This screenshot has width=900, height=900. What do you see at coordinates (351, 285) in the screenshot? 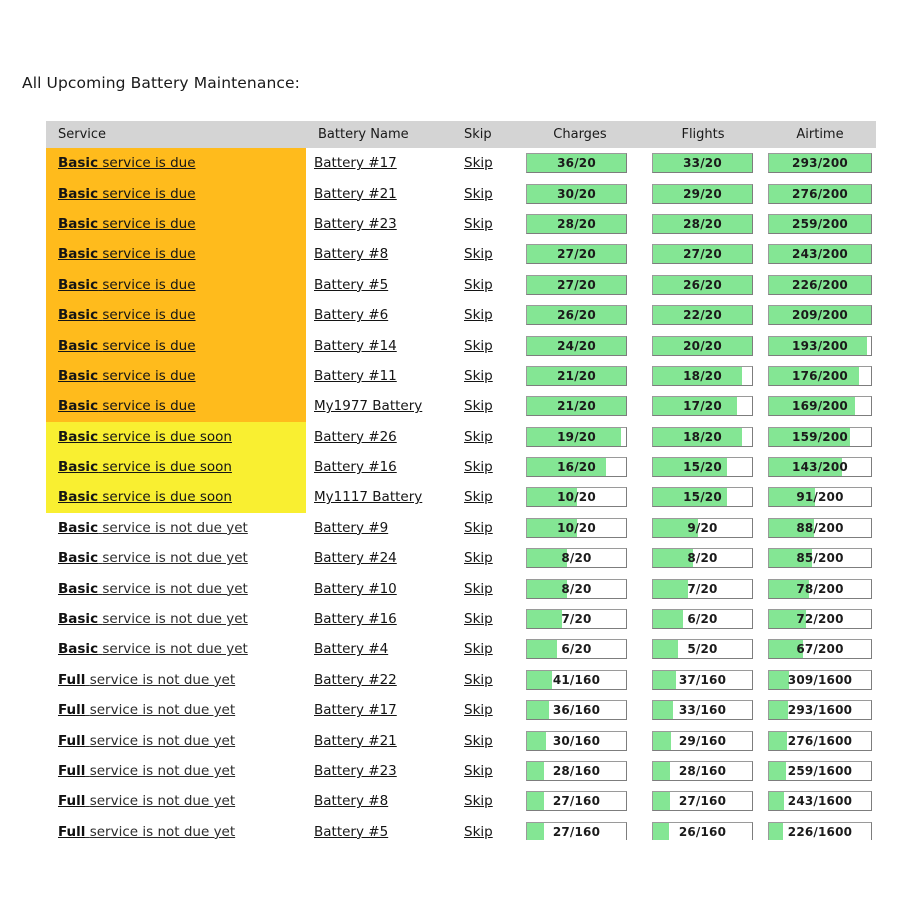
I see `battery-name-link: Battery #5` at bounding box center [351, 285].